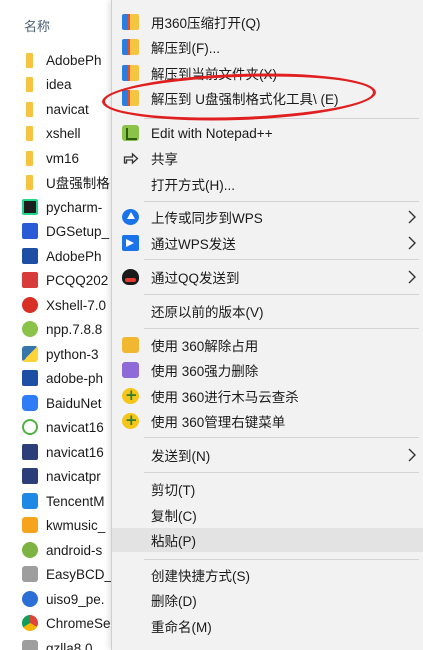 The image size is (423, 650). What do you see at coordinates (30, 550) in the screenshot?
I see `android-icon` at bounding box center [30, 550].